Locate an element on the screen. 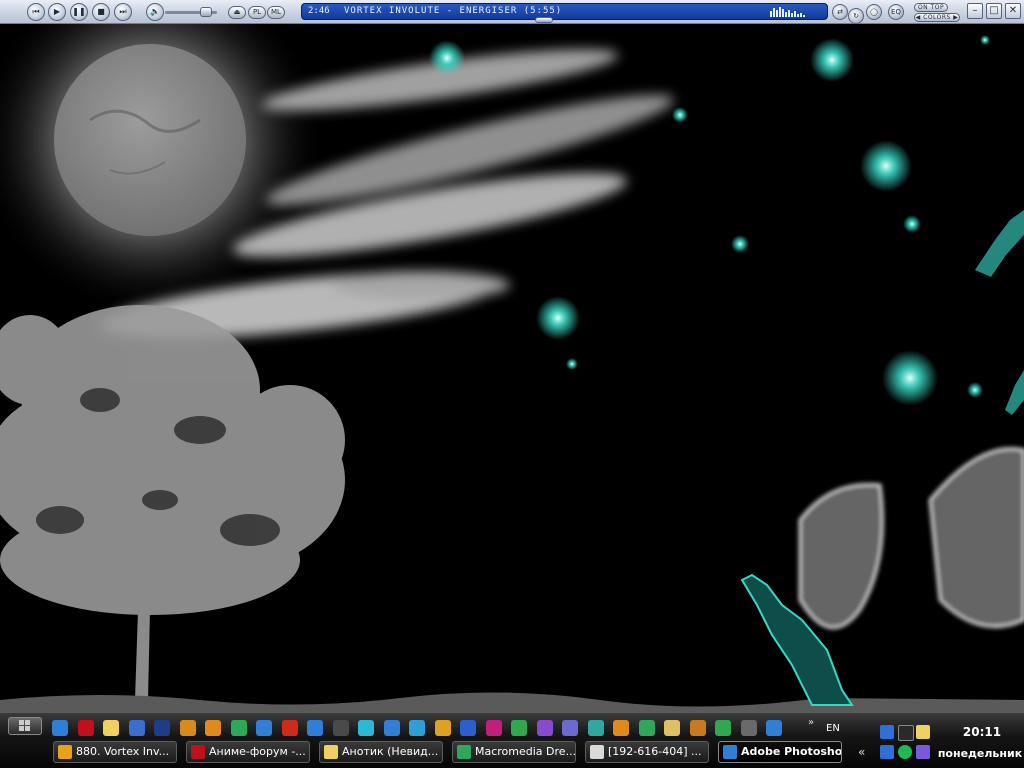 Image resolution: width=1024 pixels, height=768 pixels. task-label: Adobe Photoshop is located at coordinates (791, 751).